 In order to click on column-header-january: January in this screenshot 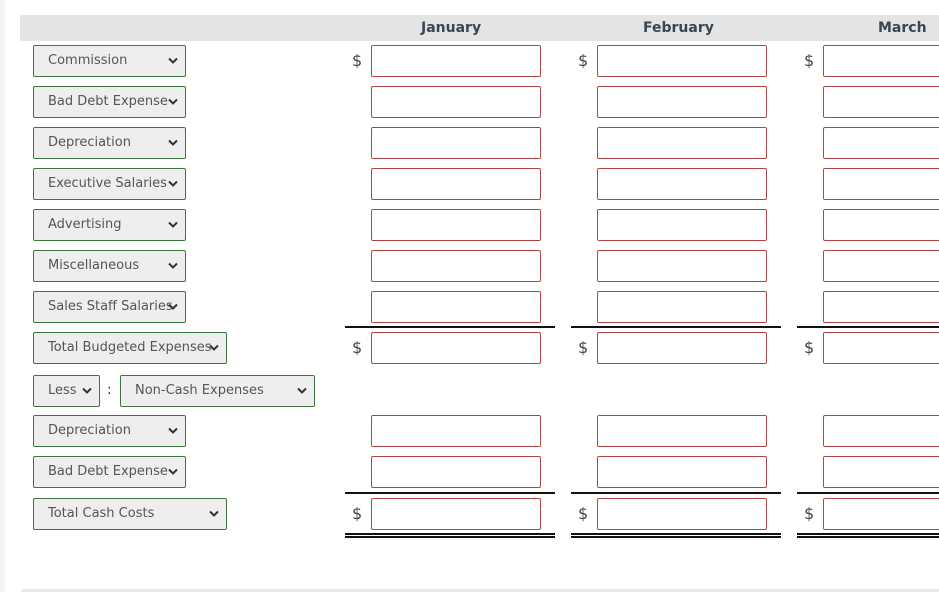, I will do `click(451, 28)`.